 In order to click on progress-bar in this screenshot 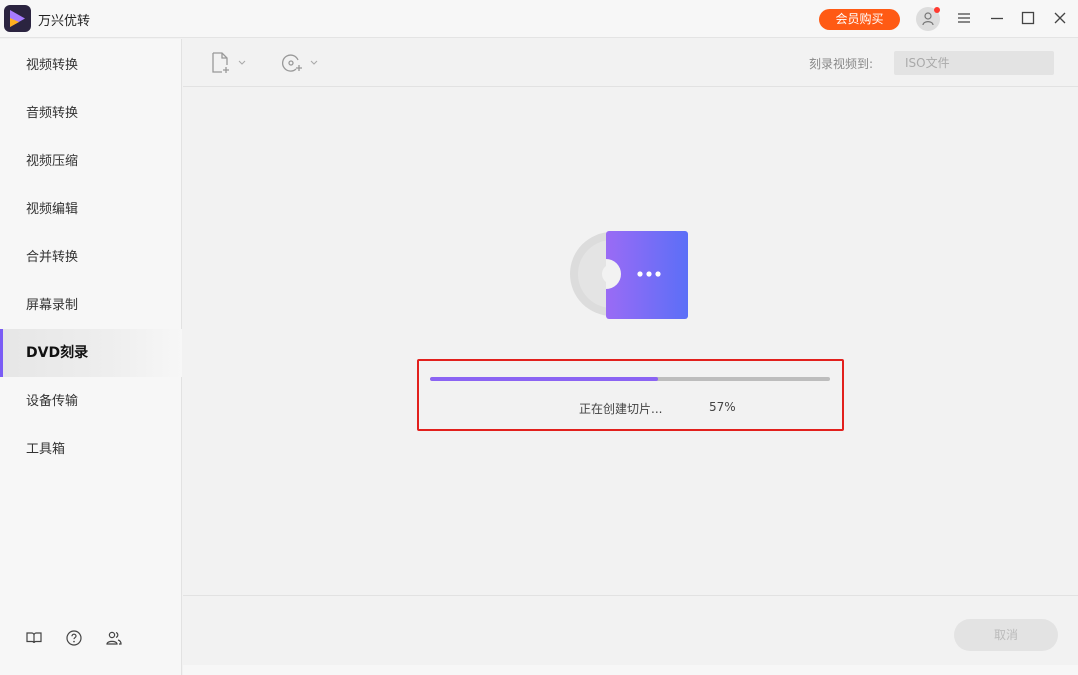, I will do `click(630, 379)`.